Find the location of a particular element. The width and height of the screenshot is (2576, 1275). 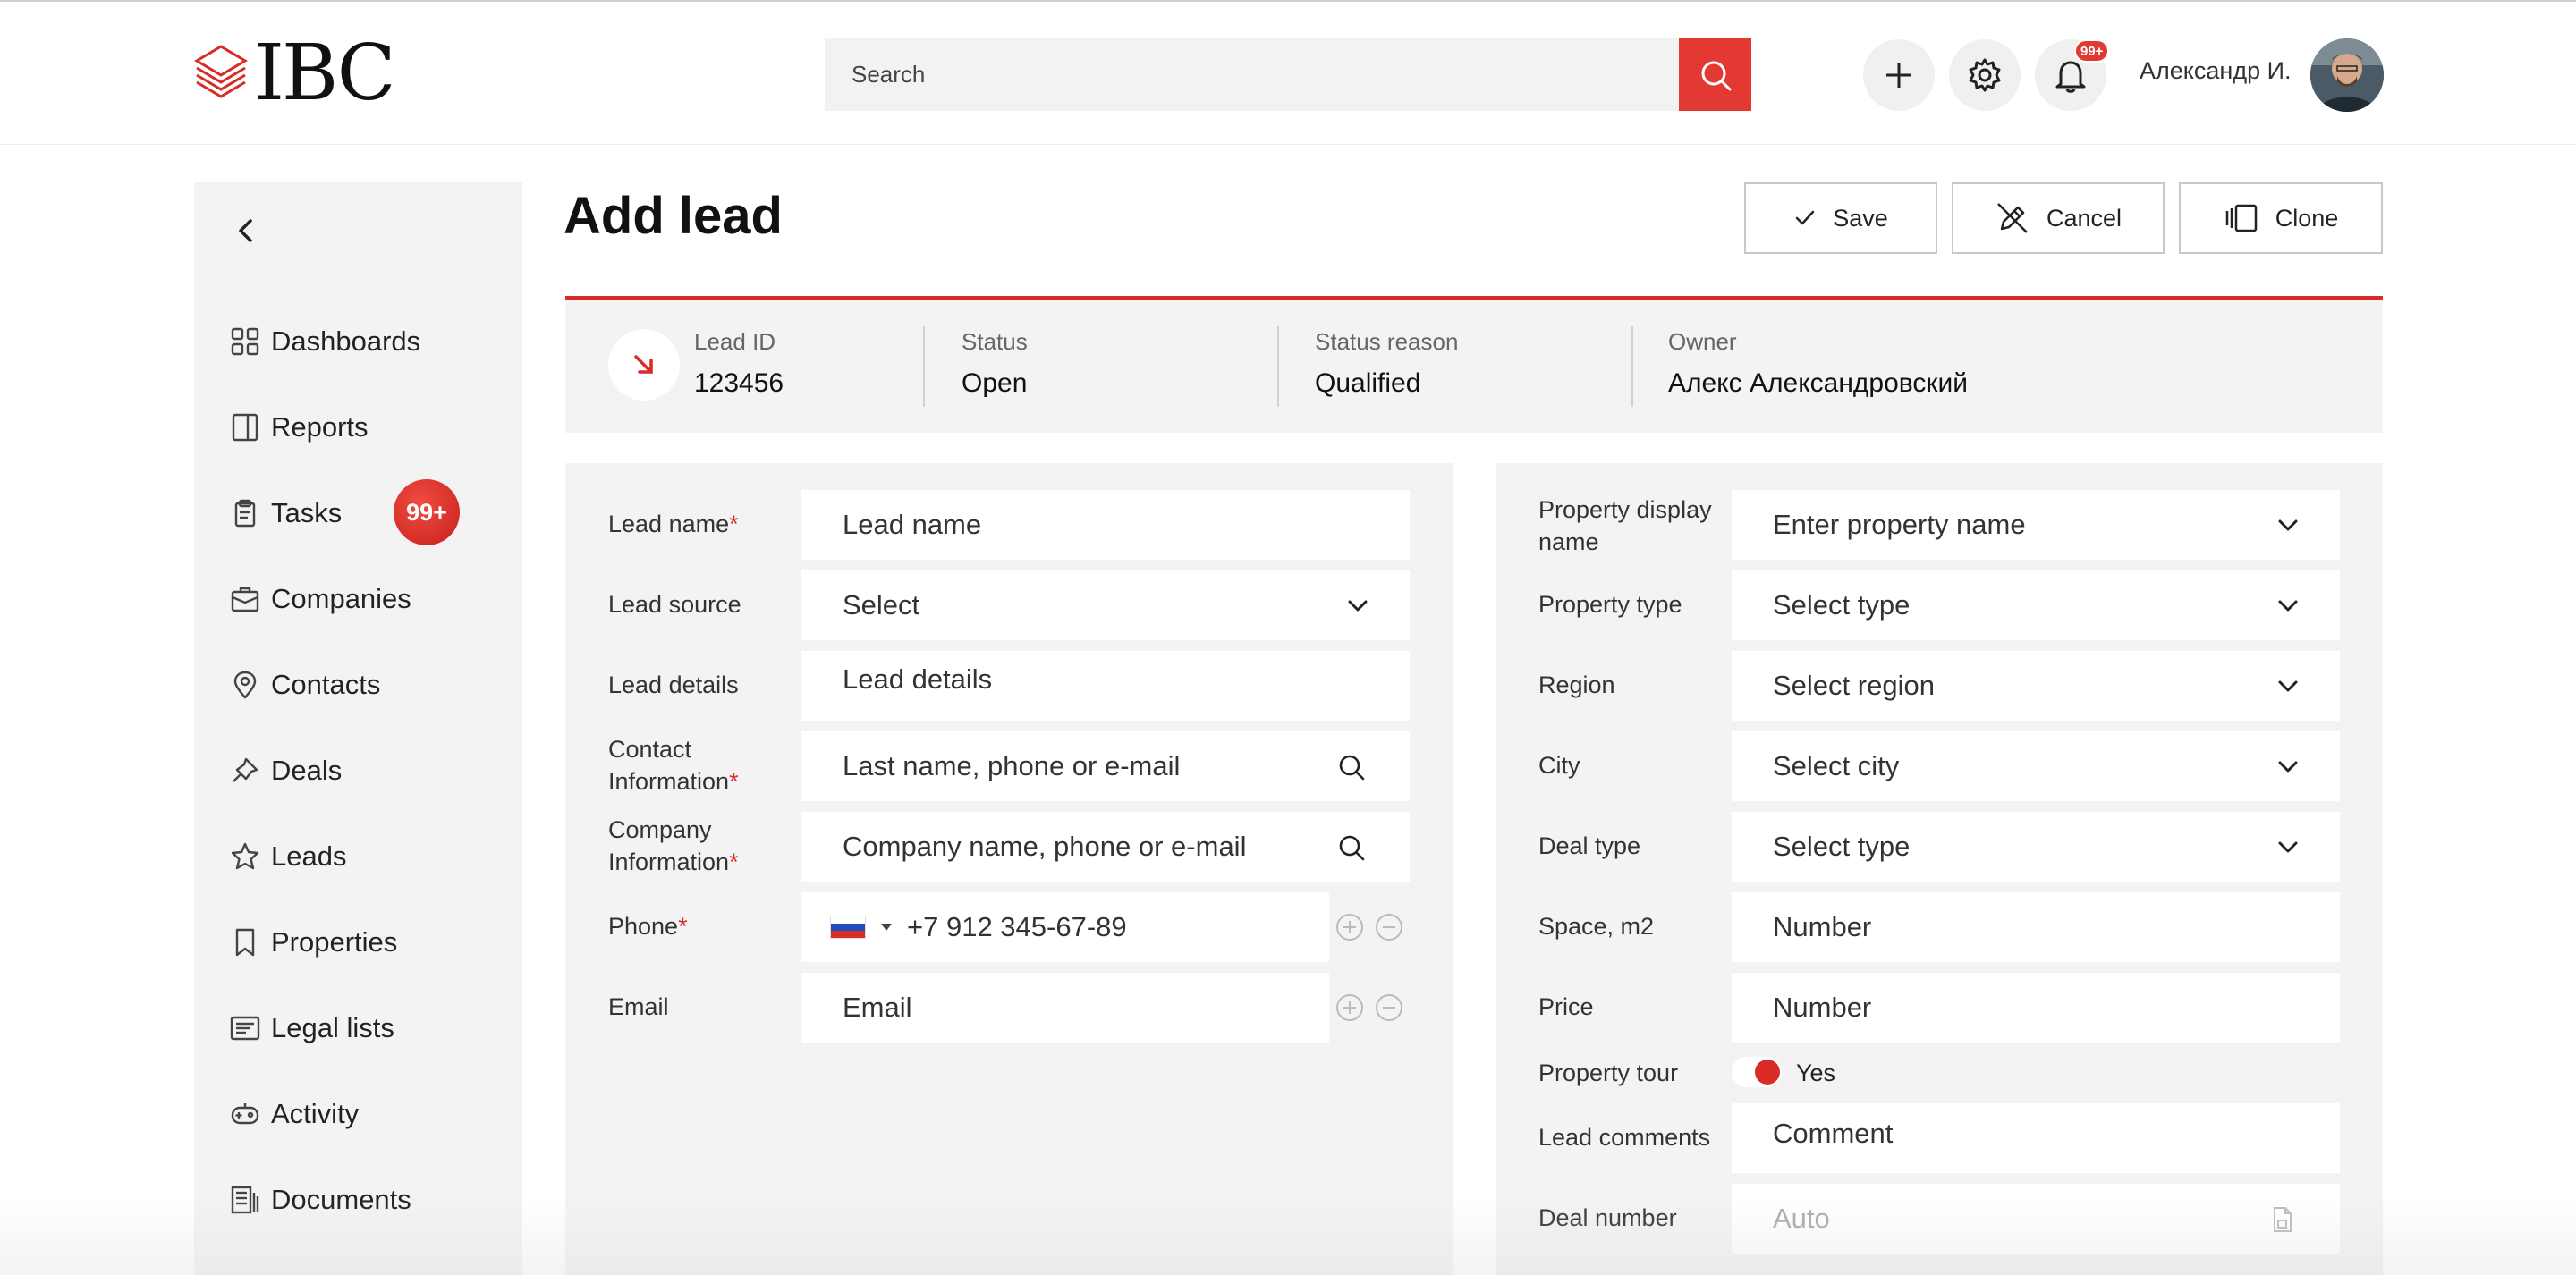

deal-number-label: Deal number is located at coordinates (1607, 1217).